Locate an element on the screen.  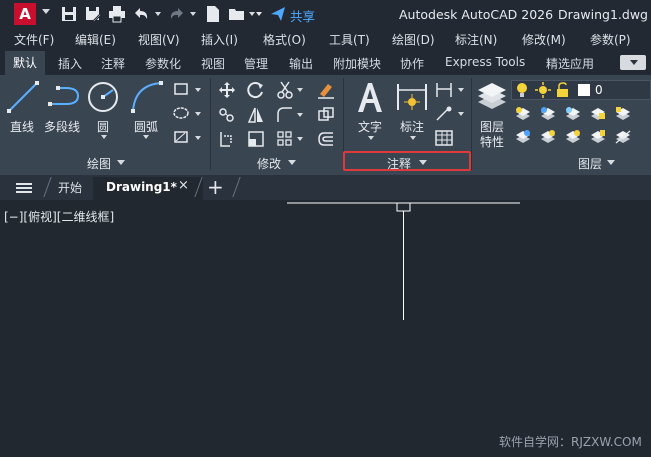
tab-insert: 插入 is located at coordinates (70, 63).